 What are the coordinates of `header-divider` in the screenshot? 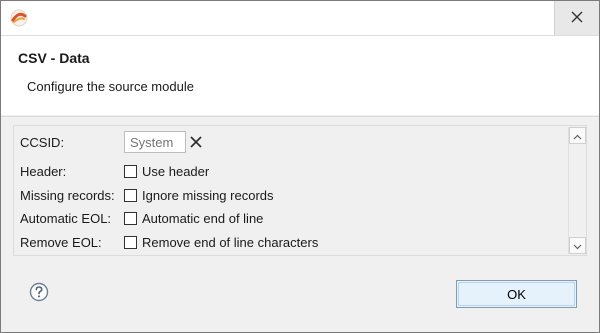 It's located at (300, 116).